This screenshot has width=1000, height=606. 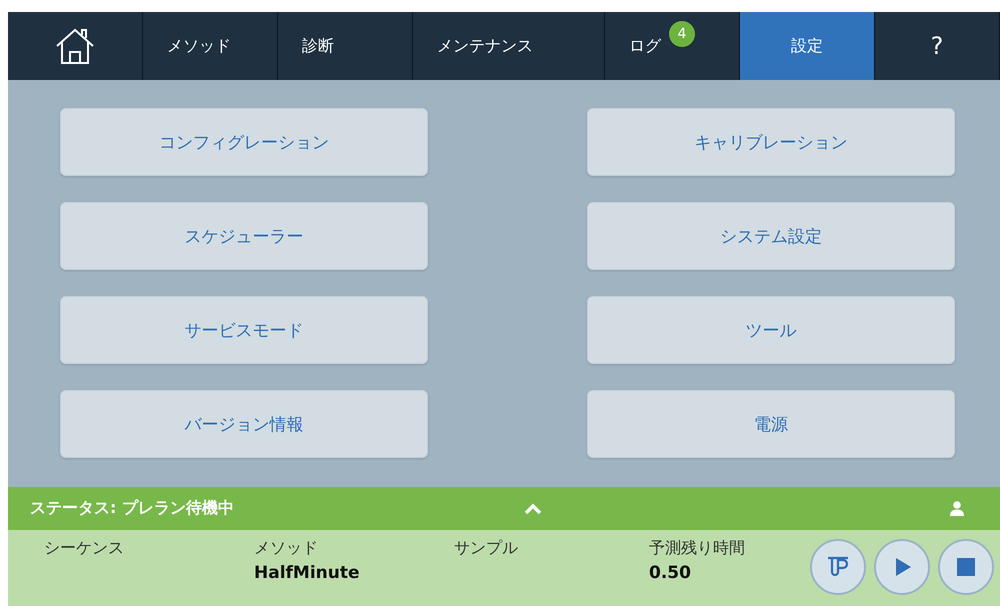 What do you see at coordinates (771, 142) in the screenshot?
I see `menu-button: キャリブレーション` at bounding box center [771, 142].